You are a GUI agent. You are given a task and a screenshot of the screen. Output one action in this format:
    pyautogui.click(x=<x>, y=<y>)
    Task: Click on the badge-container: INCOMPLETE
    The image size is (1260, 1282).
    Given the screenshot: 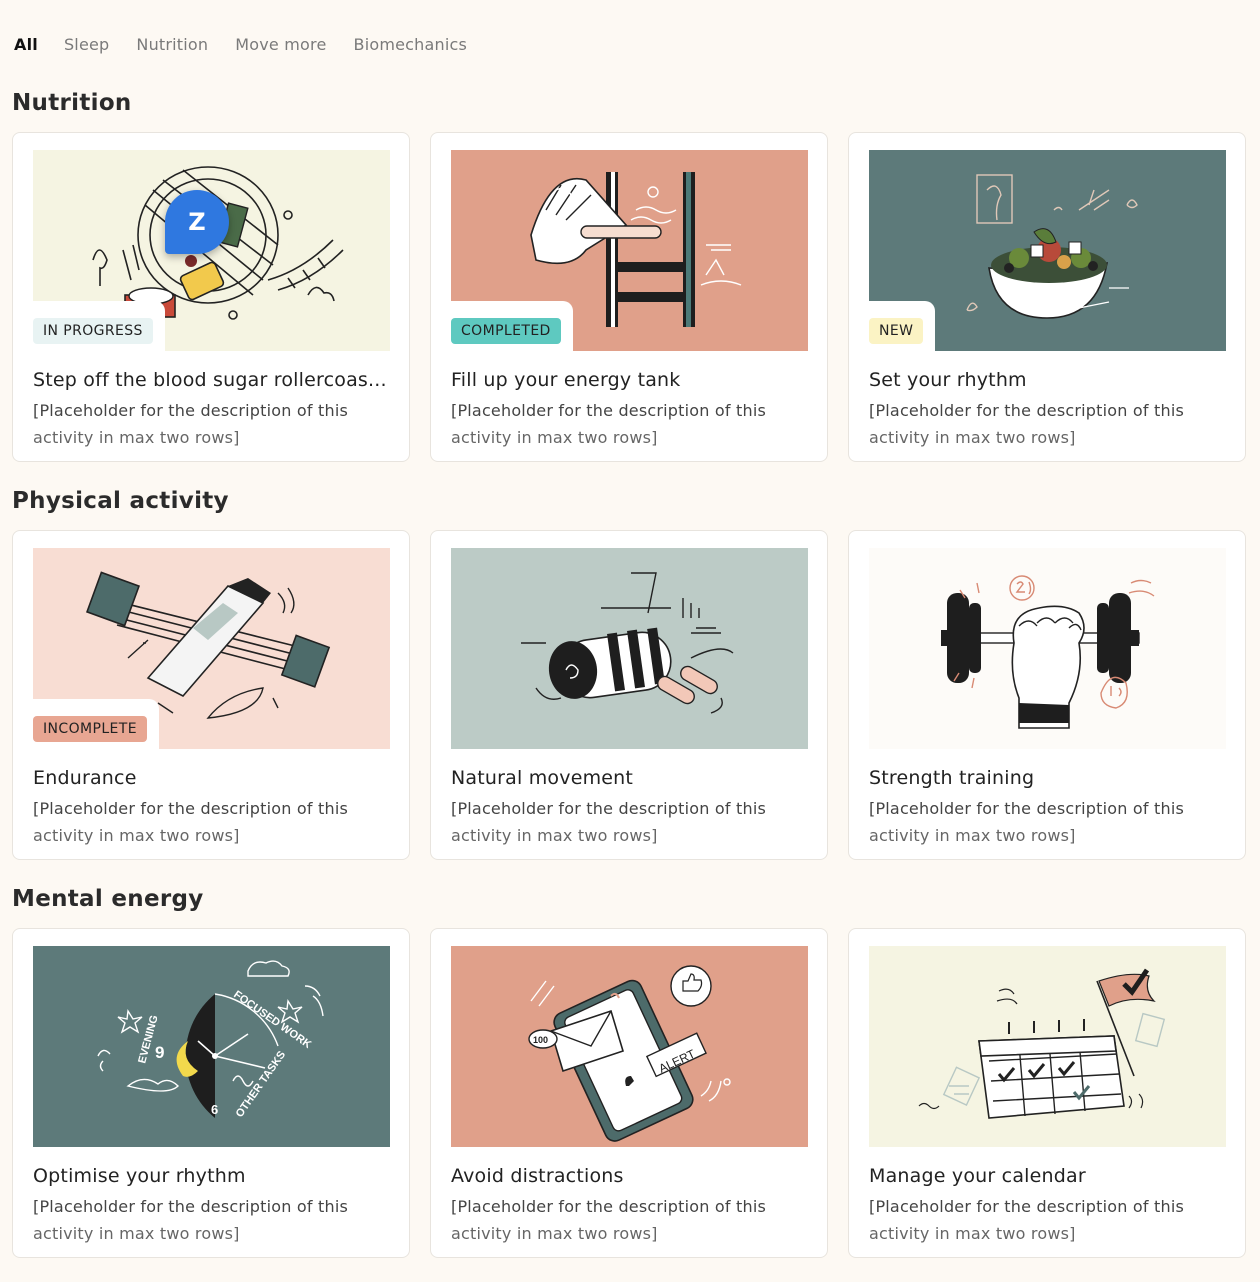 What is the action you would take?
    pyautogui.click(x=96, y=724)
    